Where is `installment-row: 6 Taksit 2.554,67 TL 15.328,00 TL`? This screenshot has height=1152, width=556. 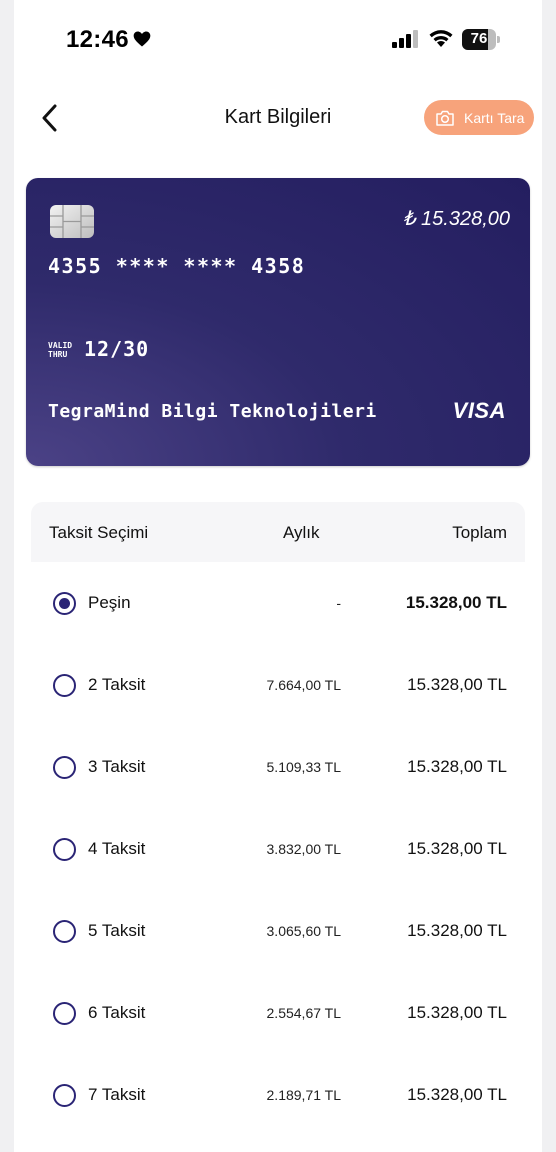
installment-row: 6 Taksit 2.554,67 TL 15.328,00 TL is located at coordinates (278, 1013).